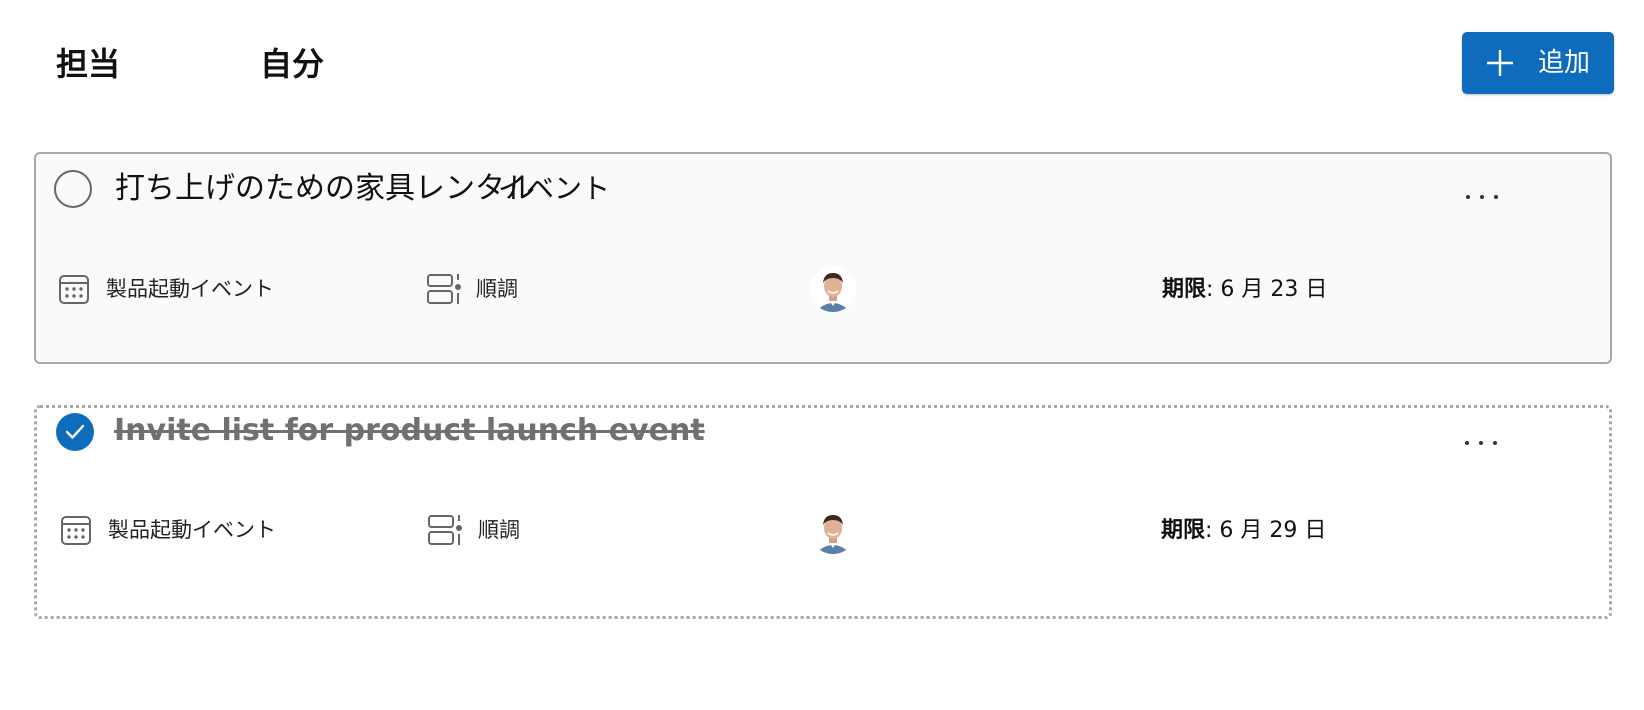 The height and width of the screenshot is (710, 1644). Describe the element at coordinates (1500, 63) in the screenshot. I see `plus-icon` at that location.